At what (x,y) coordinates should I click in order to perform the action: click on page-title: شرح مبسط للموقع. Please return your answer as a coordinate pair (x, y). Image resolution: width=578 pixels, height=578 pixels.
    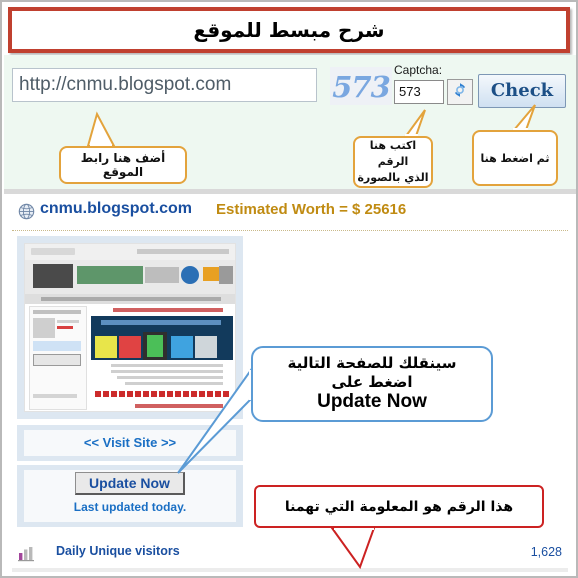
    Looking at the image, I should click on (289, 30).